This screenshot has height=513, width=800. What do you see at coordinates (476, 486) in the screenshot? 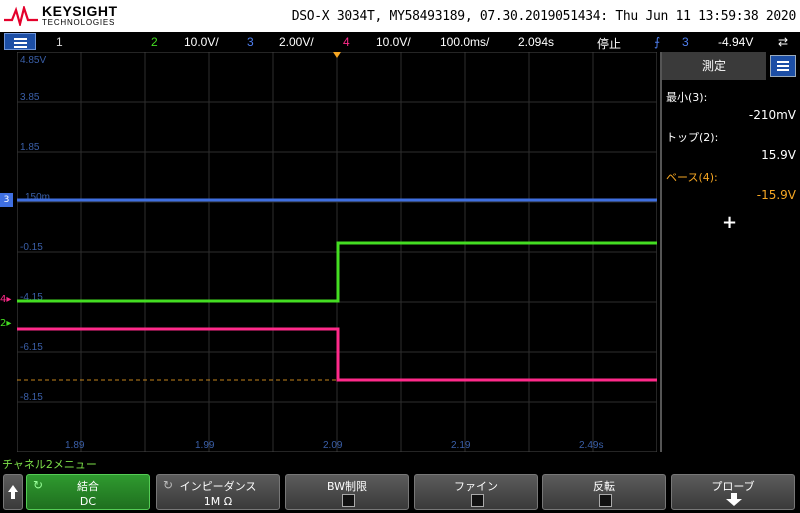
I see `softkey-fine-label: ファイン` at bounding box center [476, 486].